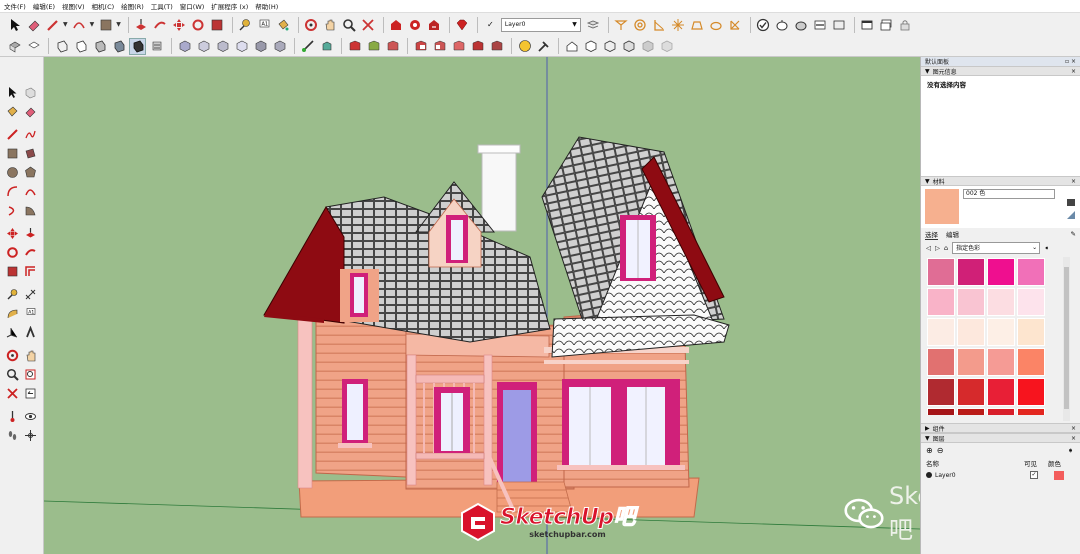 The height and width of the screenshot is (554, 1080). What do you see at coordinates (354, 46) in the screenshot?
I see `outer-shell-button` at bounding box center [354, 46].